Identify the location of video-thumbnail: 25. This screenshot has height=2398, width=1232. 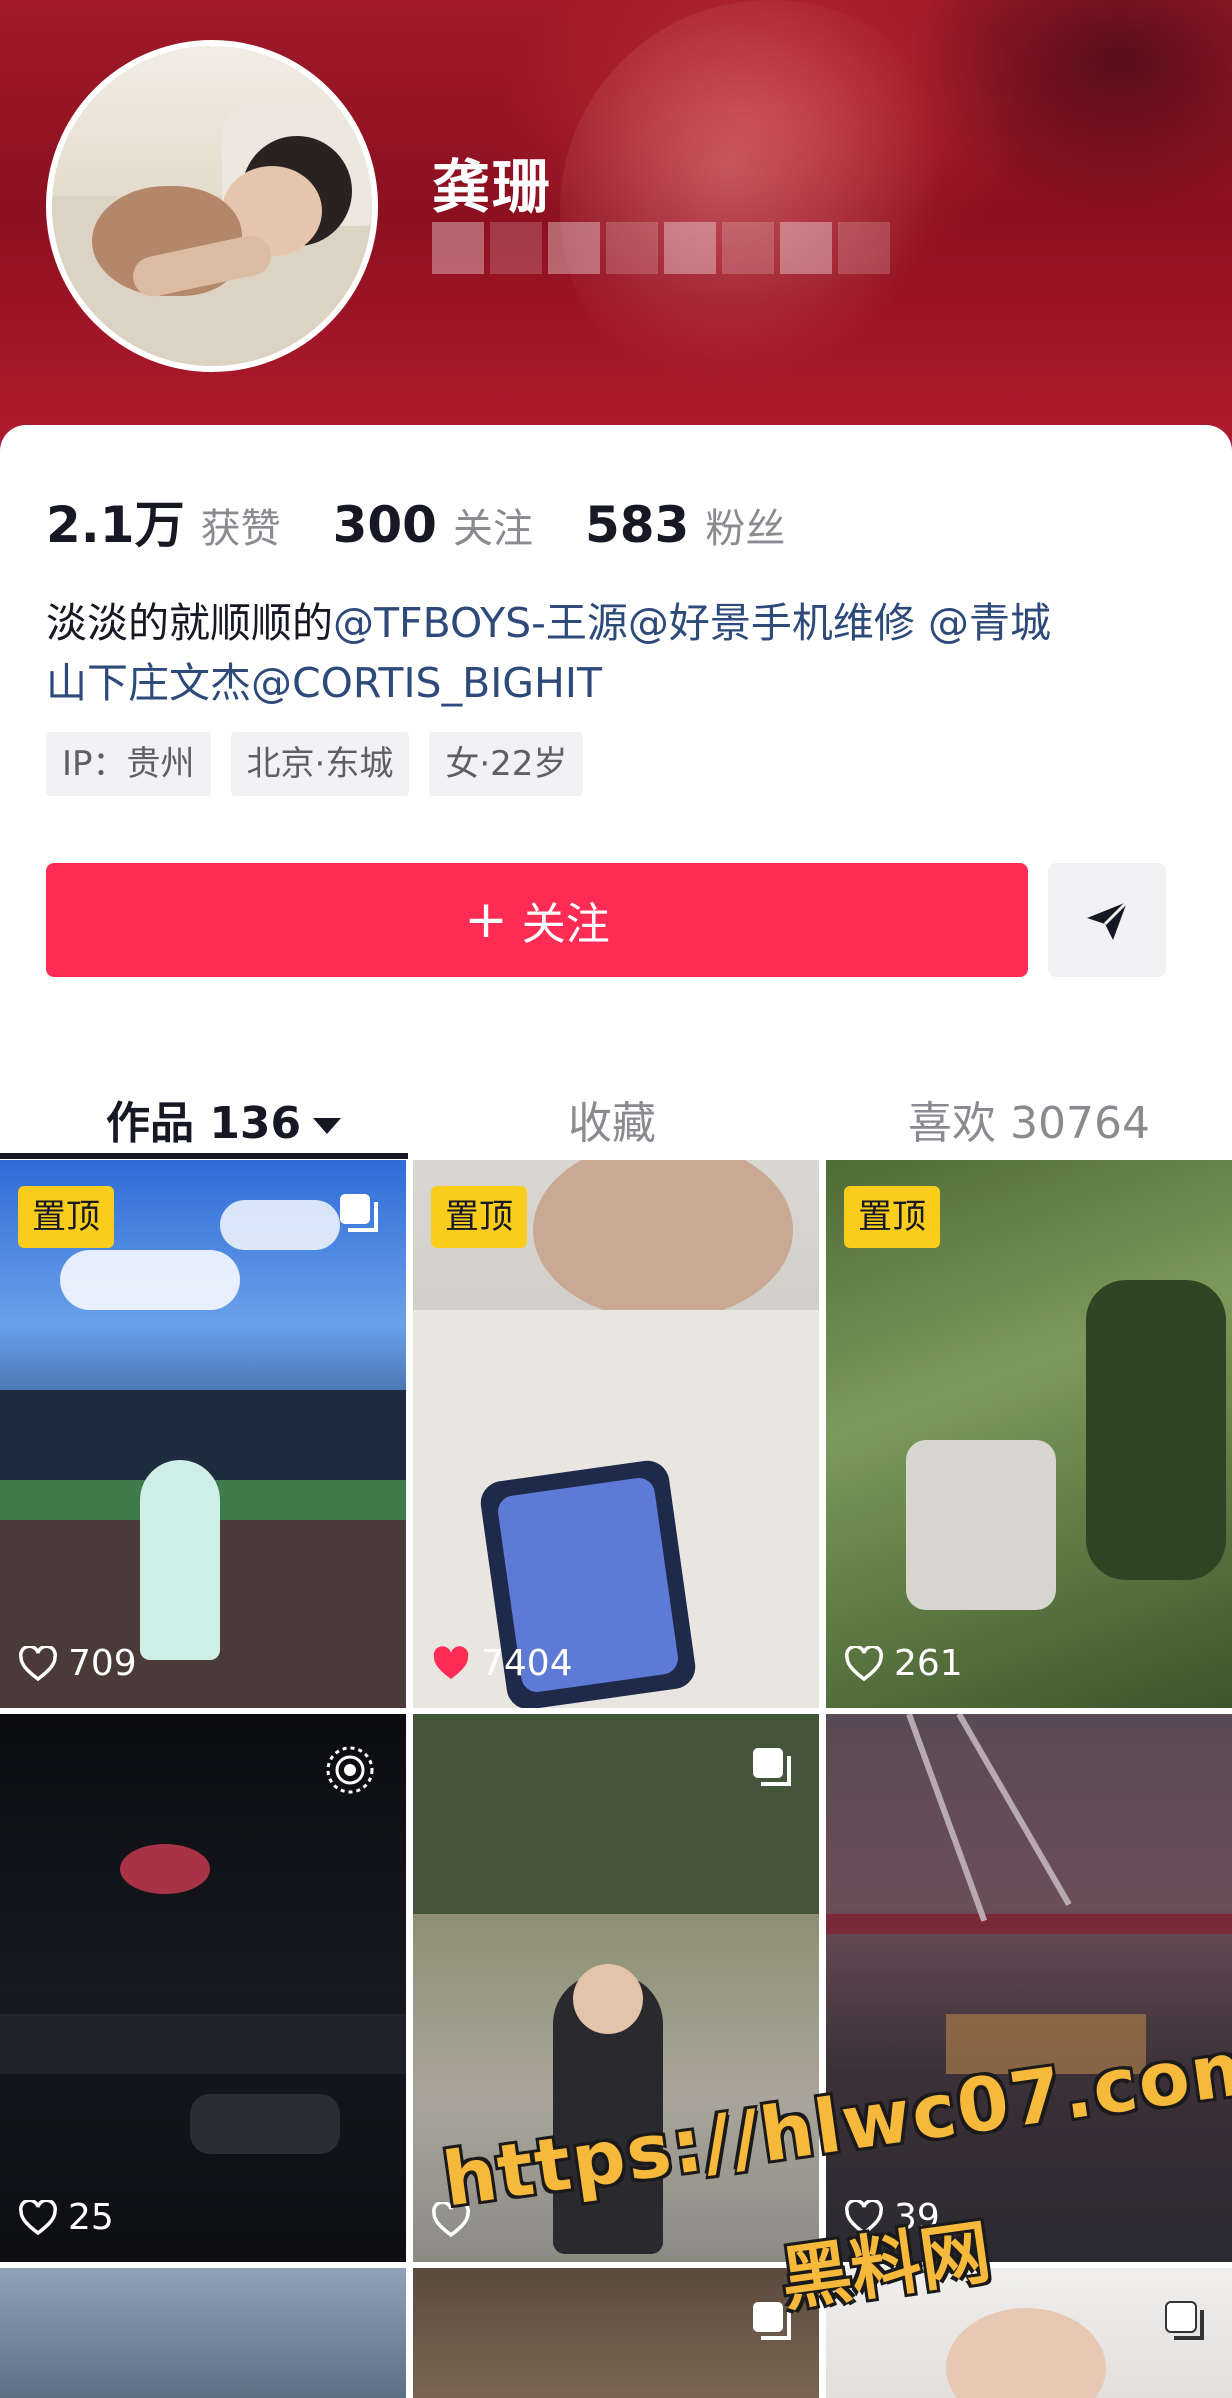
(203, 1988).